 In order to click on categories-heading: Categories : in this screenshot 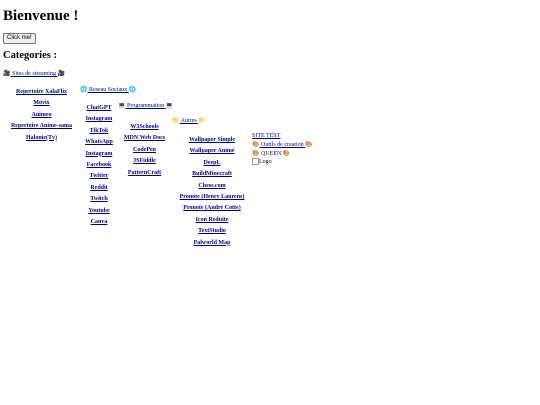, I will do `click(30, 55)`.